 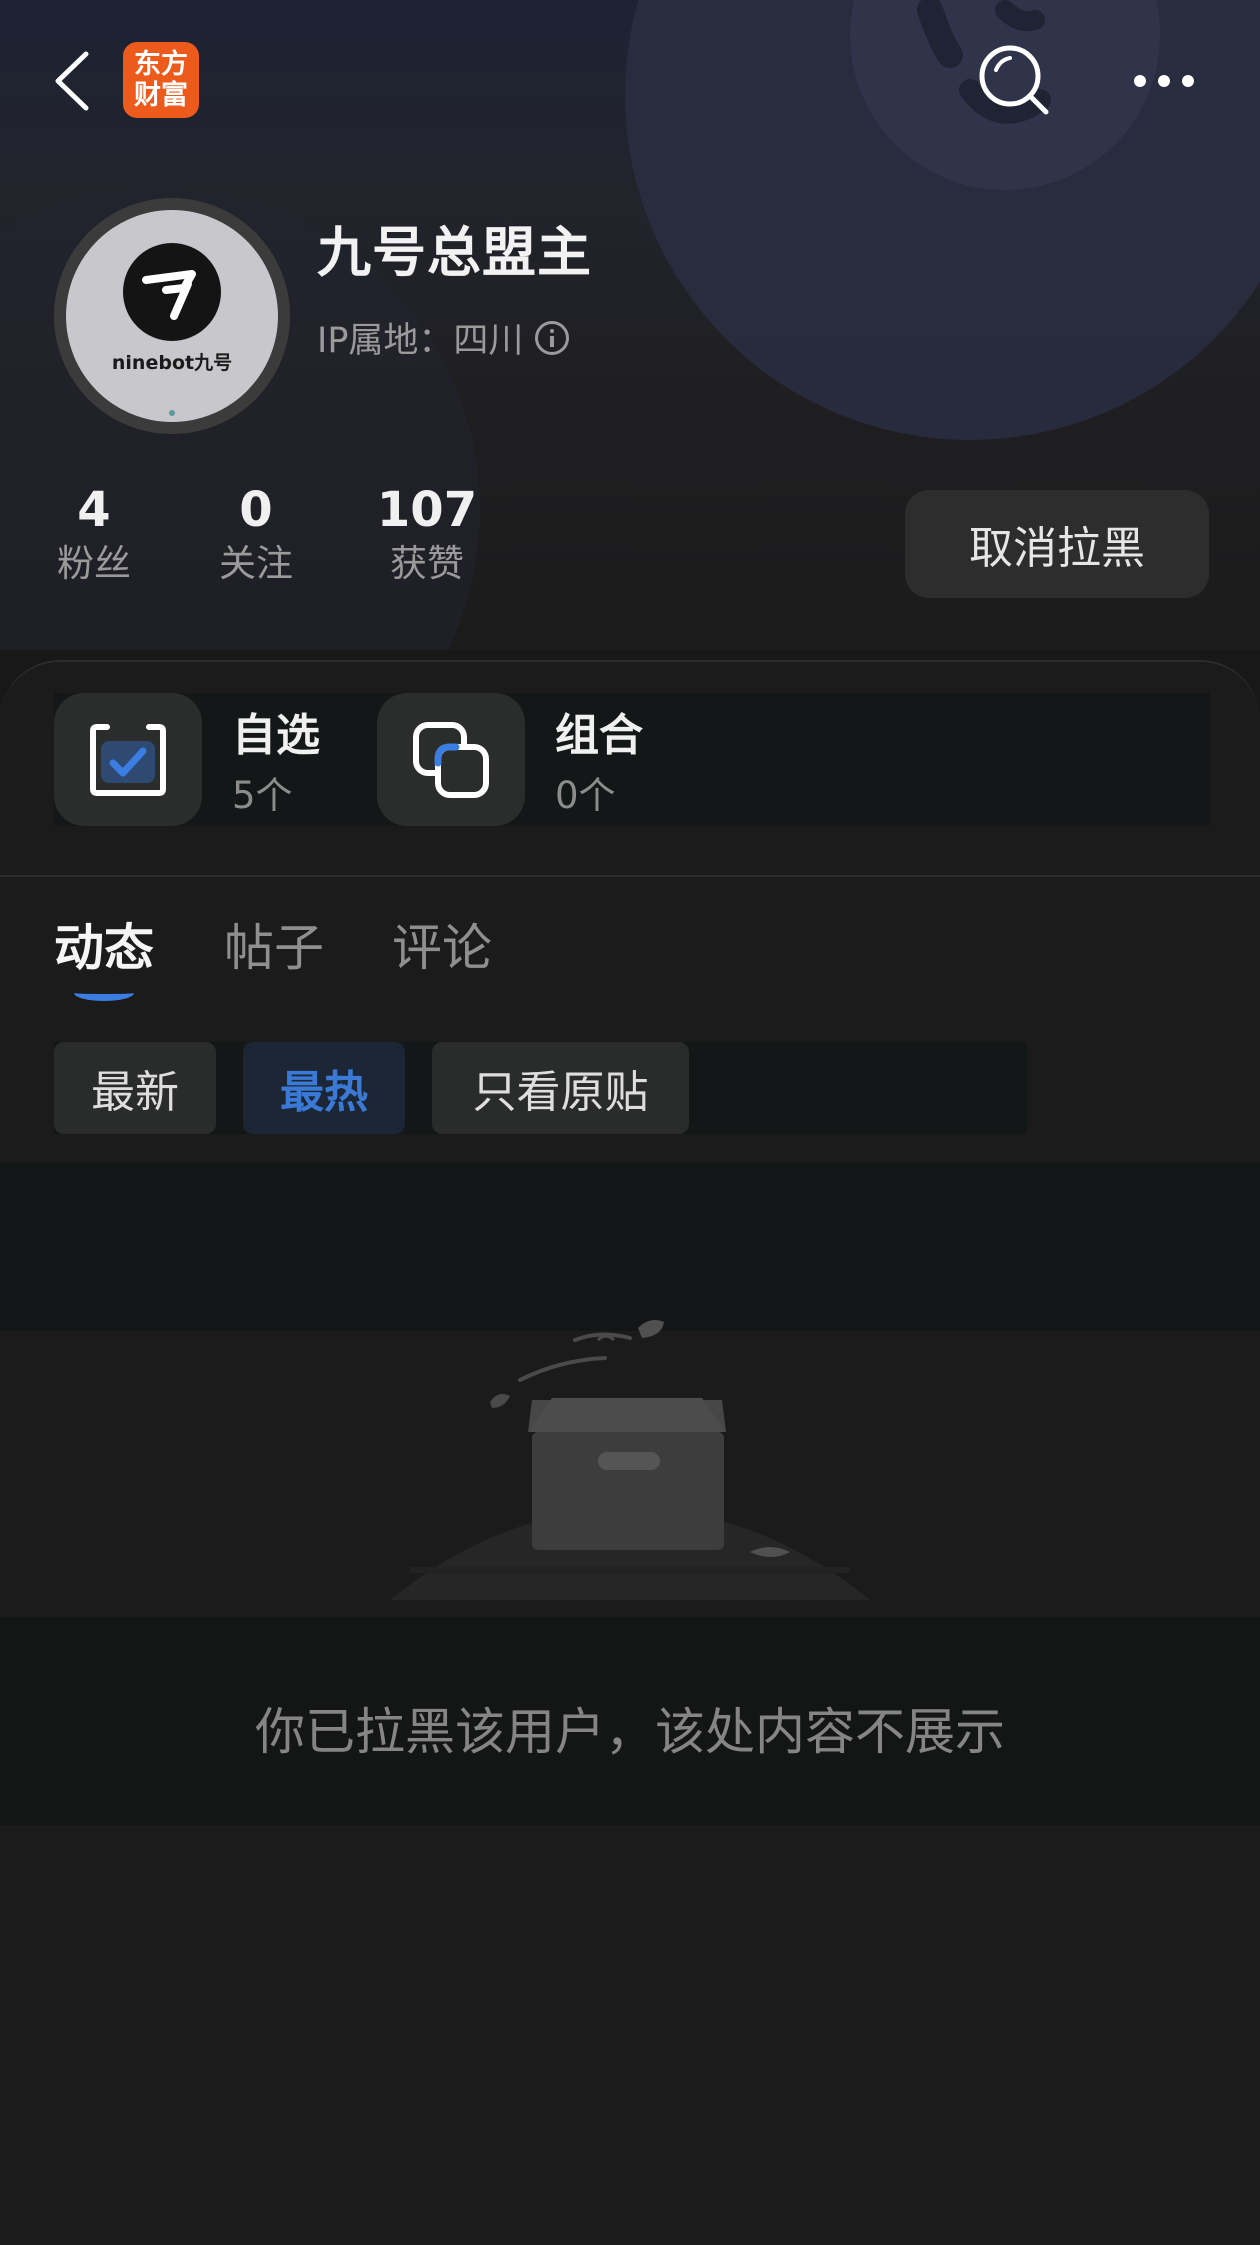 I want to click on tab-posts: 帖子, so click(x=274, y=944).